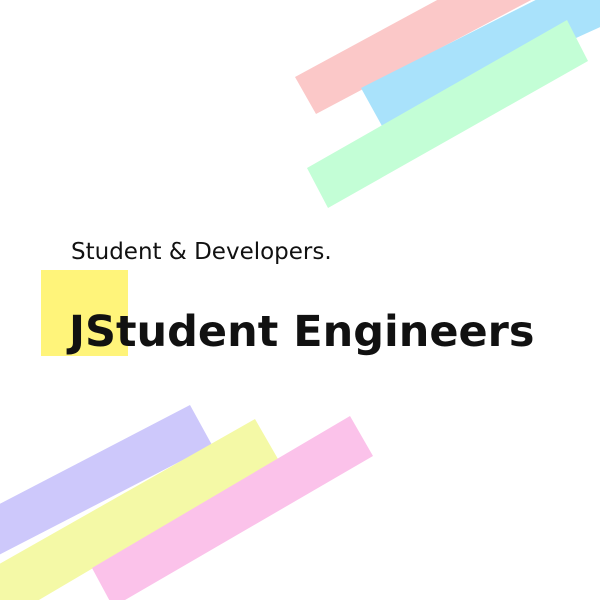 The height and width of the screenshot is (600, 600). Describe the element at coordinates (302, 332) in the screenshot. I see `page-title: JStudent Engineers` at that location.